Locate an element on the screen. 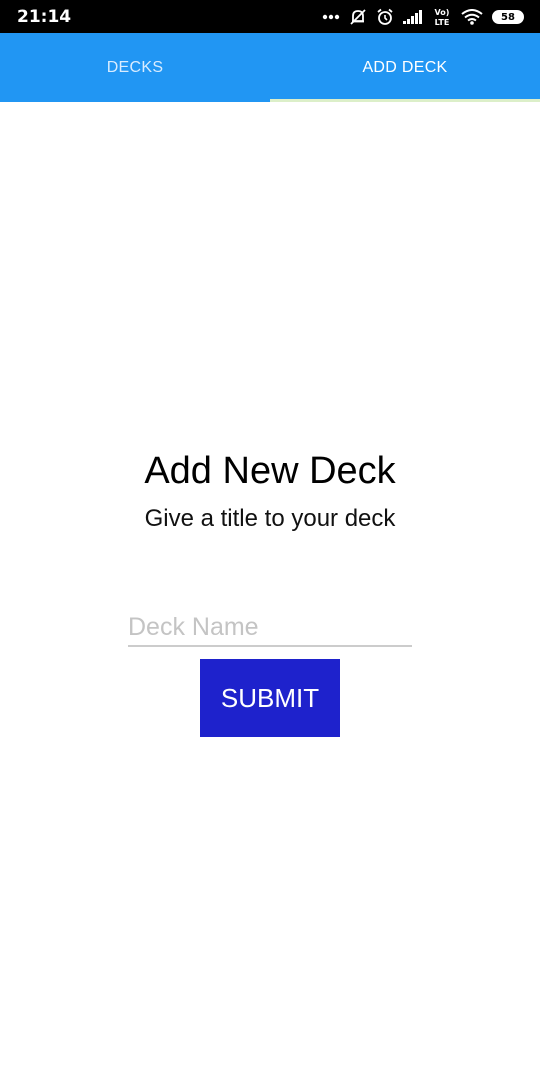 The width and height of the screenshot is (540, 1080). notifications-off-icon is located at coordinates (358, 17).